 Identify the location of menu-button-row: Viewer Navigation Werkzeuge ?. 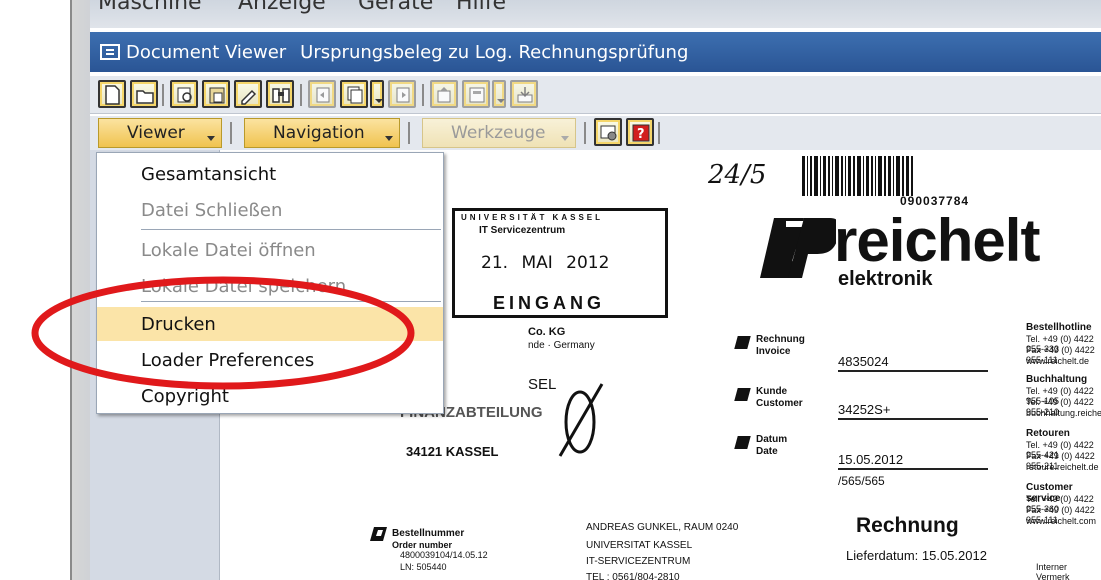
(595, 133).